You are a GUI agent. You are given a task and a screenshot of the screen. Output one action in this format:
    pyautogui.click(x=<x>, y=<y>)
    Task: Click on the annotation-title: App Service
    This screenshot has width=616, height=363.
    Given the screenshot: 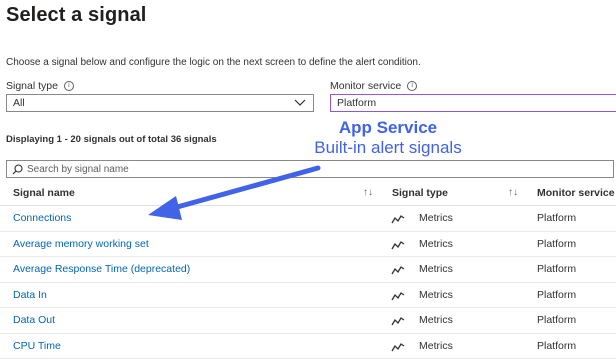 What is the action you would take?
    pyautogui.click(x=388, y=127)
    